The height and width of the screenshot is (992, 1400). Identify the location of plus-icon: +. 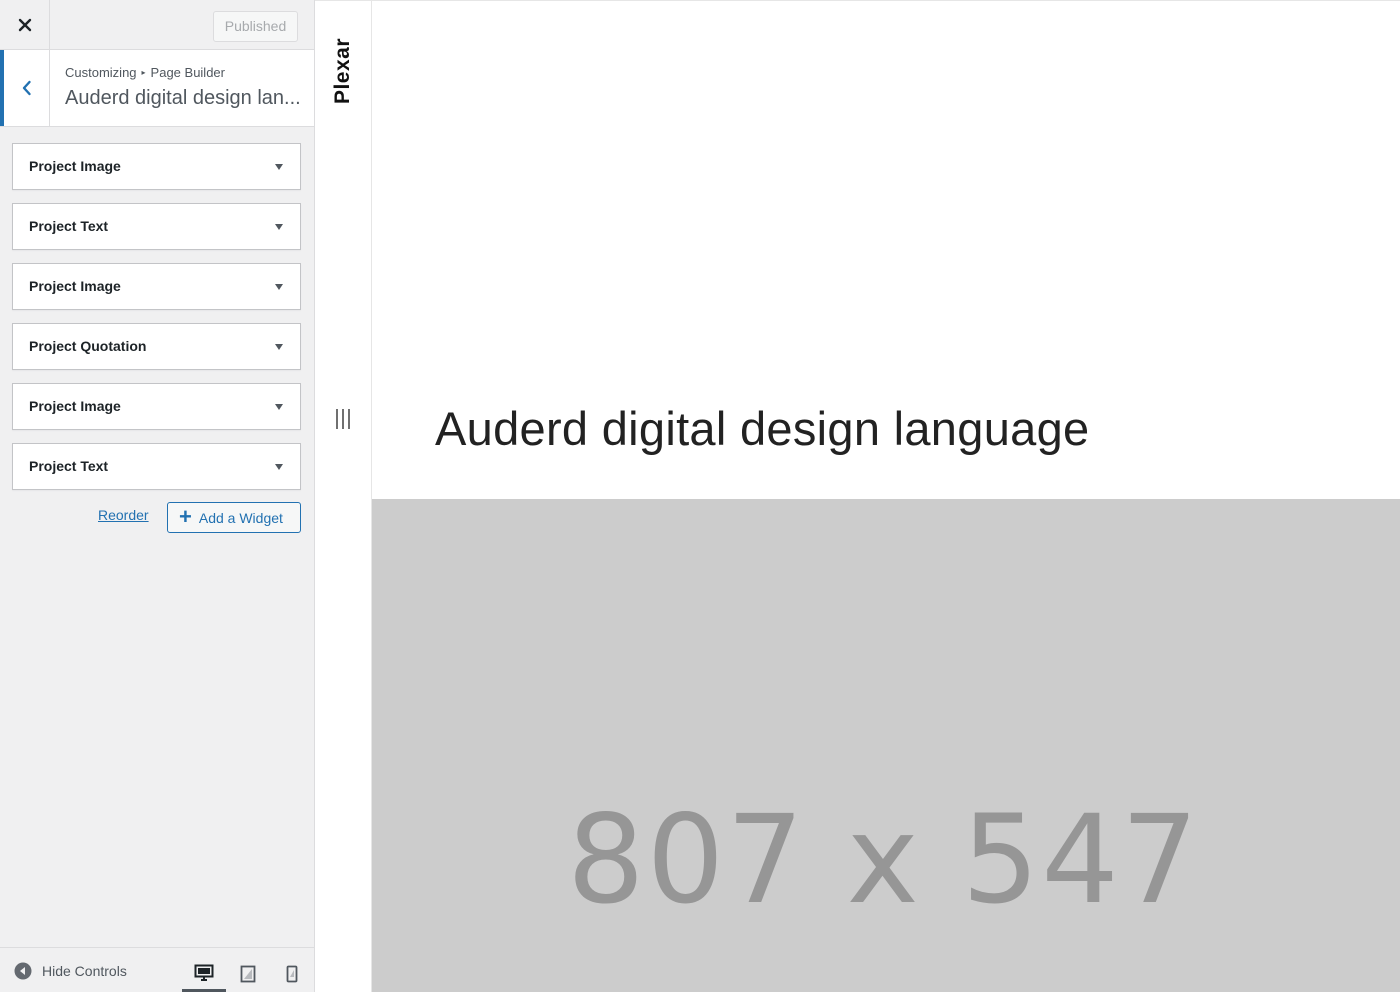
(185, 516).